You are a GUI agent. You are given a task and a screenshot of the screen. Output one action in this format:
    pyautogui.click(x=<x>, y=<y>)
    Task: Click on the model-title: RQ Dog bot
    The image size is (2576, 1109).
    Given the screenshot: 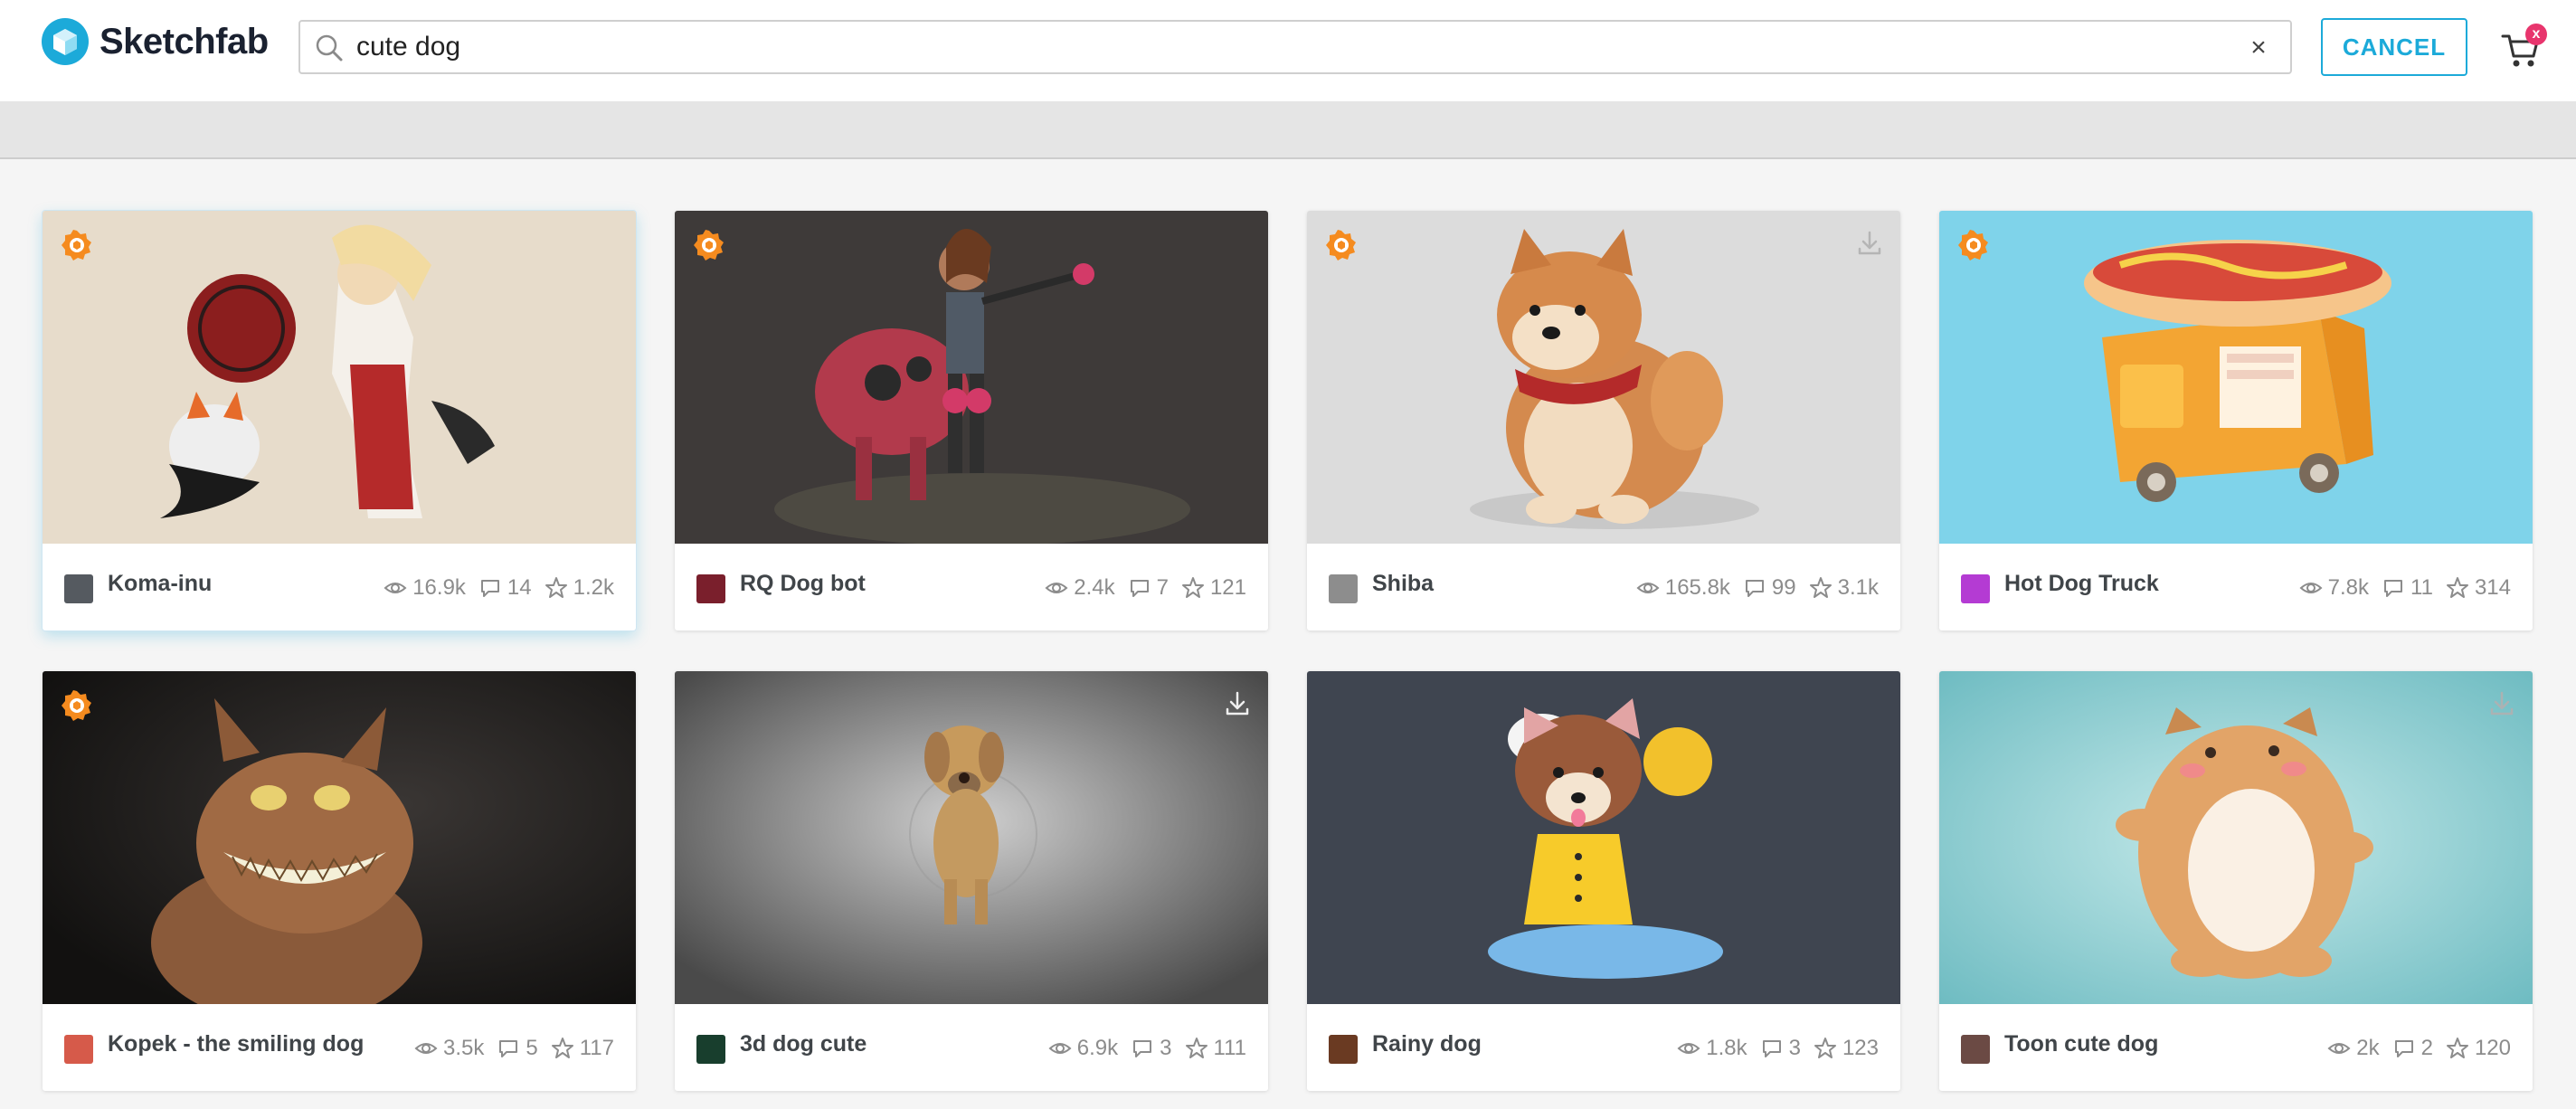 What is the action you would take?
    pyautogui.click(x=803, y=584)
    